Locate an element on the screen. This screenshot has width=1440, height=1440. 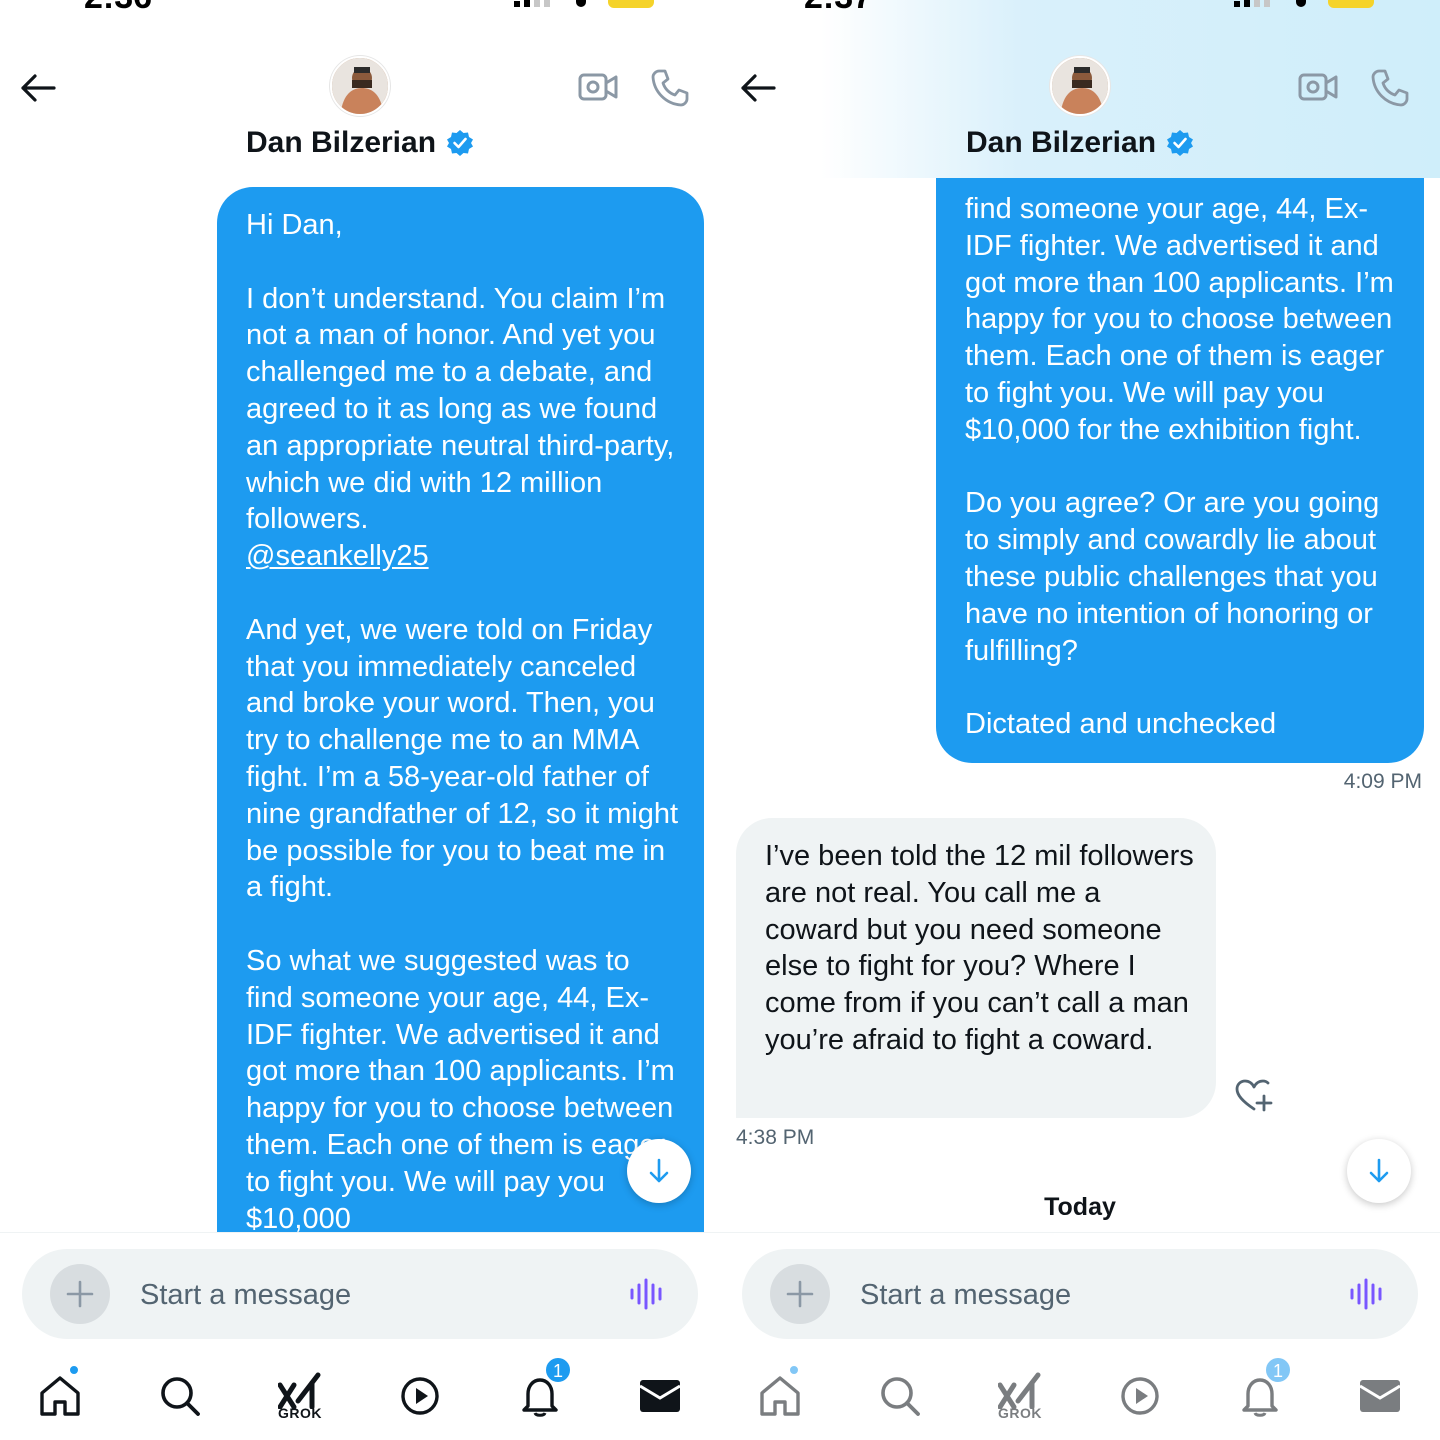
conversation-header: 2:36 Dan Bilzerian is located at coordinates (360, 89).